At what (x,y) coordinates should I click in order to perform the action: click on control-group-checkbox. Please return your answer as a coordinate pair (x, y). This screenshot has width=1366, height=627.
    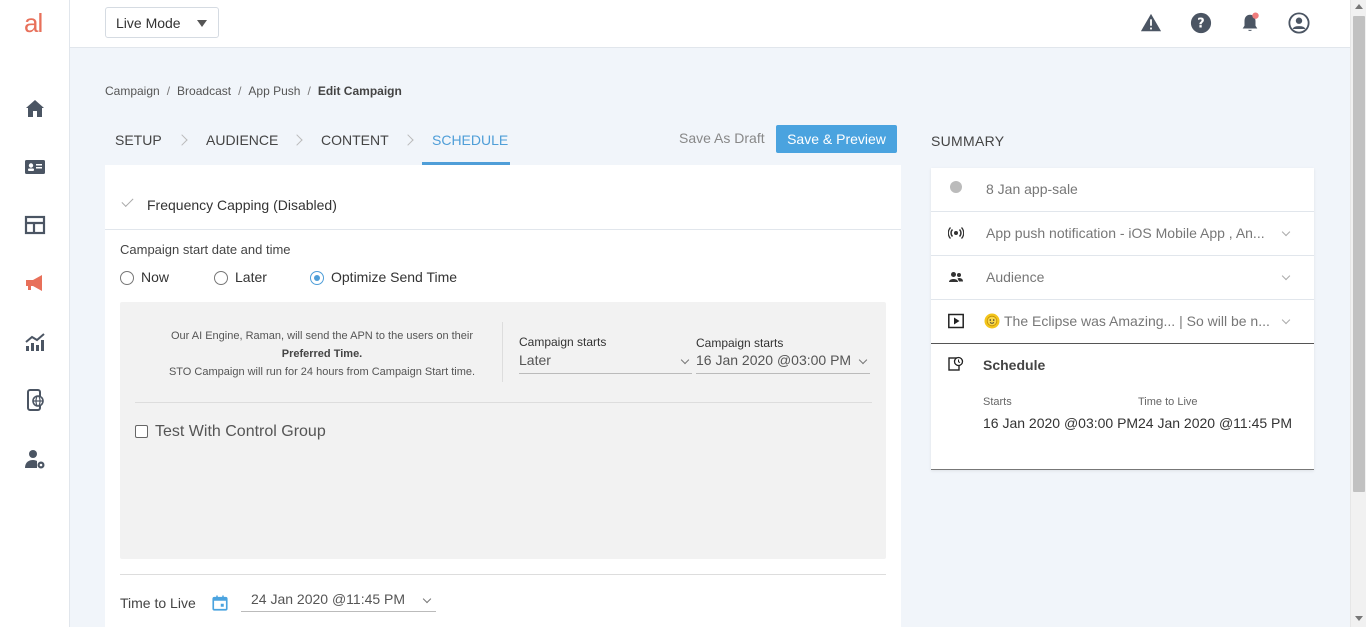
    Looking at the image, I should click on (141, 431).